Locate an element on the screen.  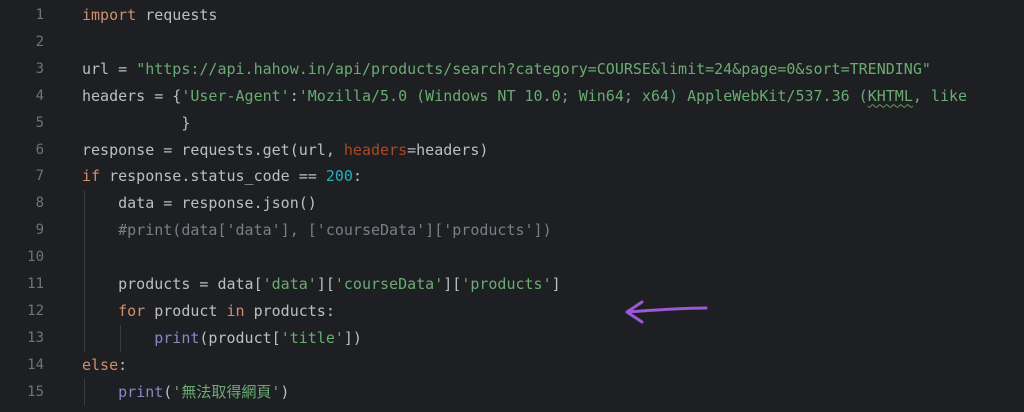
code-token: response = requests.get(url, is located at coordinates (213, 149).